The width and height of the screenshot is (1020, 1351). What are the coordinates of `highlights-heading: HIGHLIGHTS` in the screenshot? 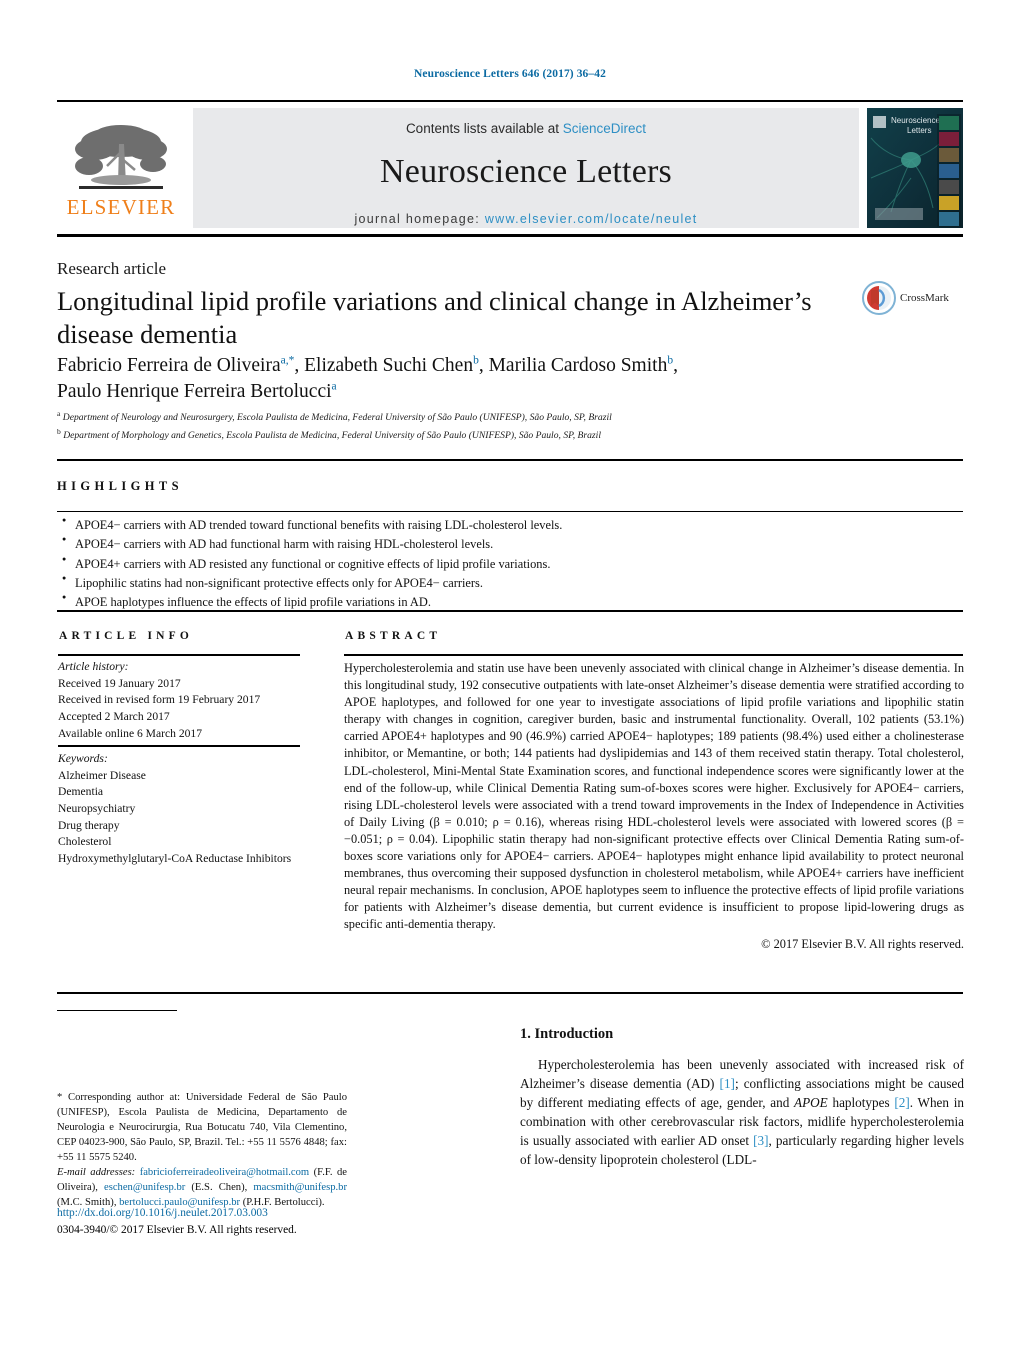 It's located at (120, 486).